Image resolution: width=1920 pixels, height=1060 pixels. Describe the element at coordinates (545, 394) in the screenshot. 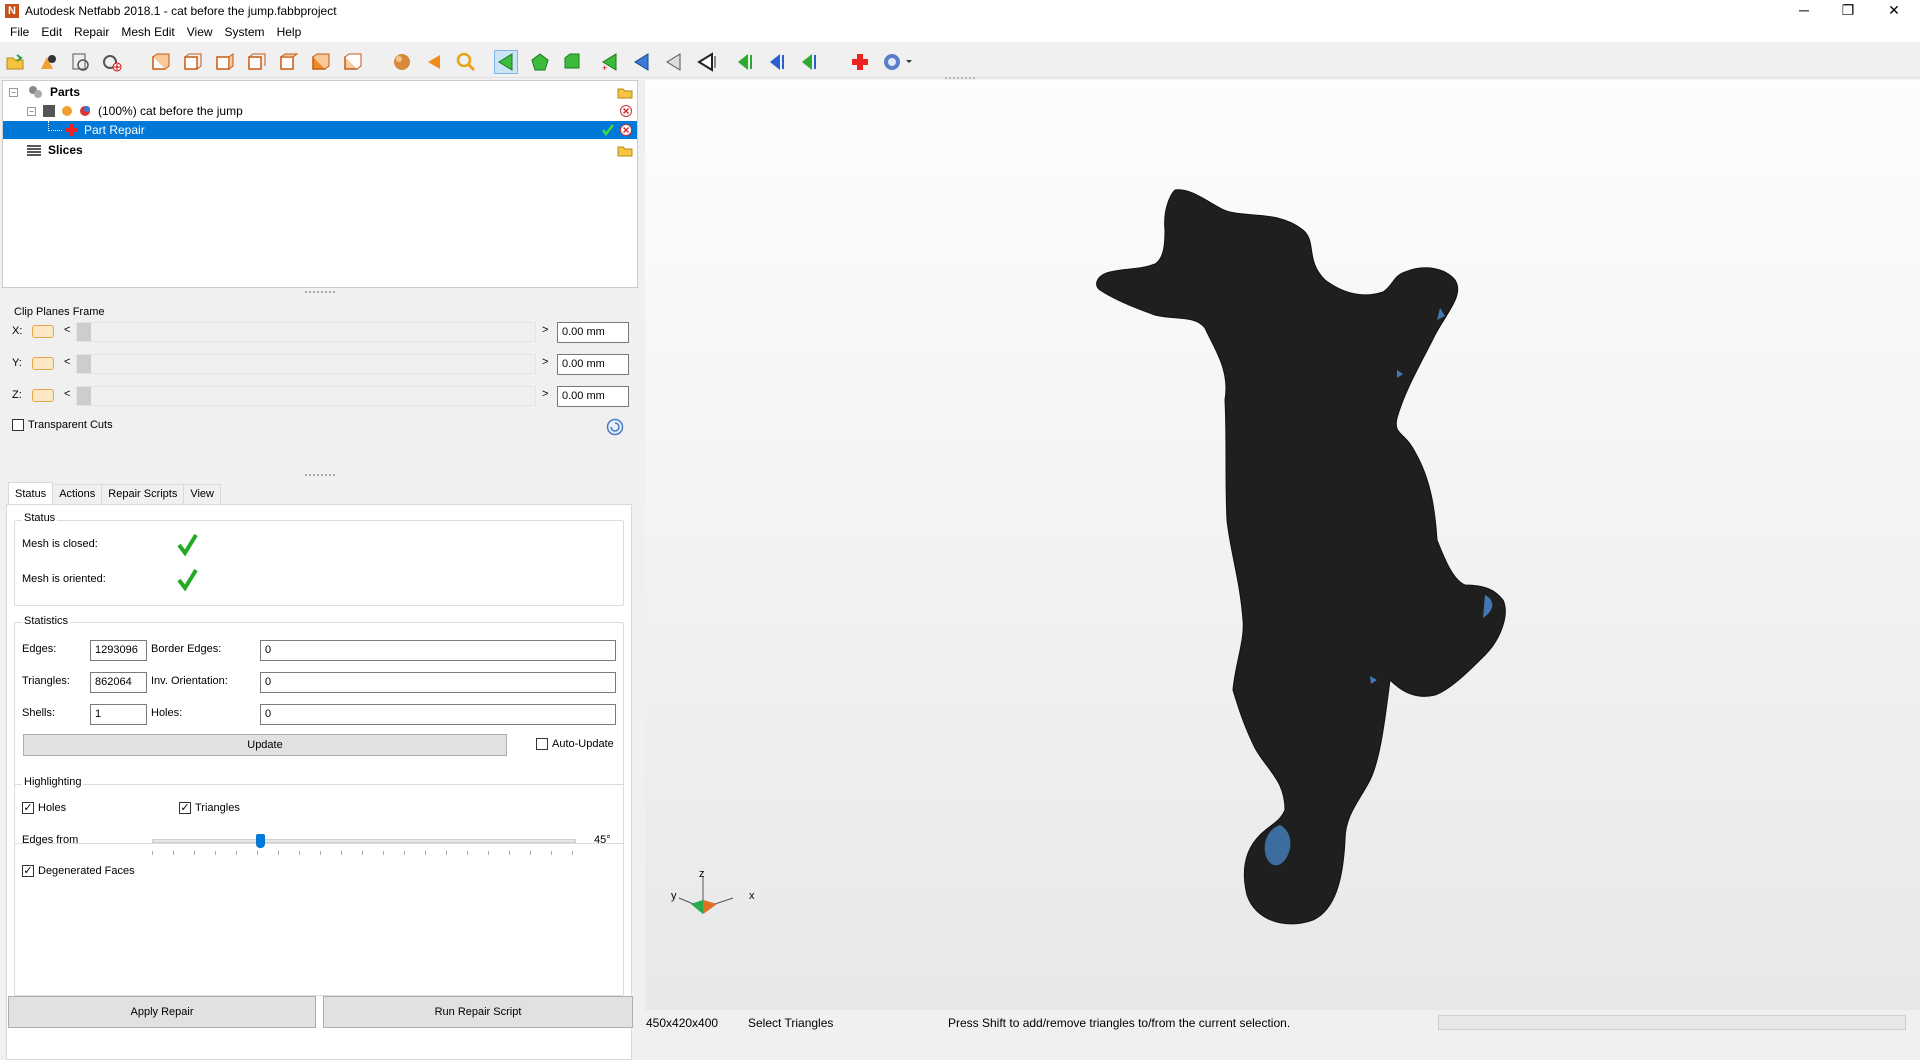

I see `clip-z-increase: >` at that location.